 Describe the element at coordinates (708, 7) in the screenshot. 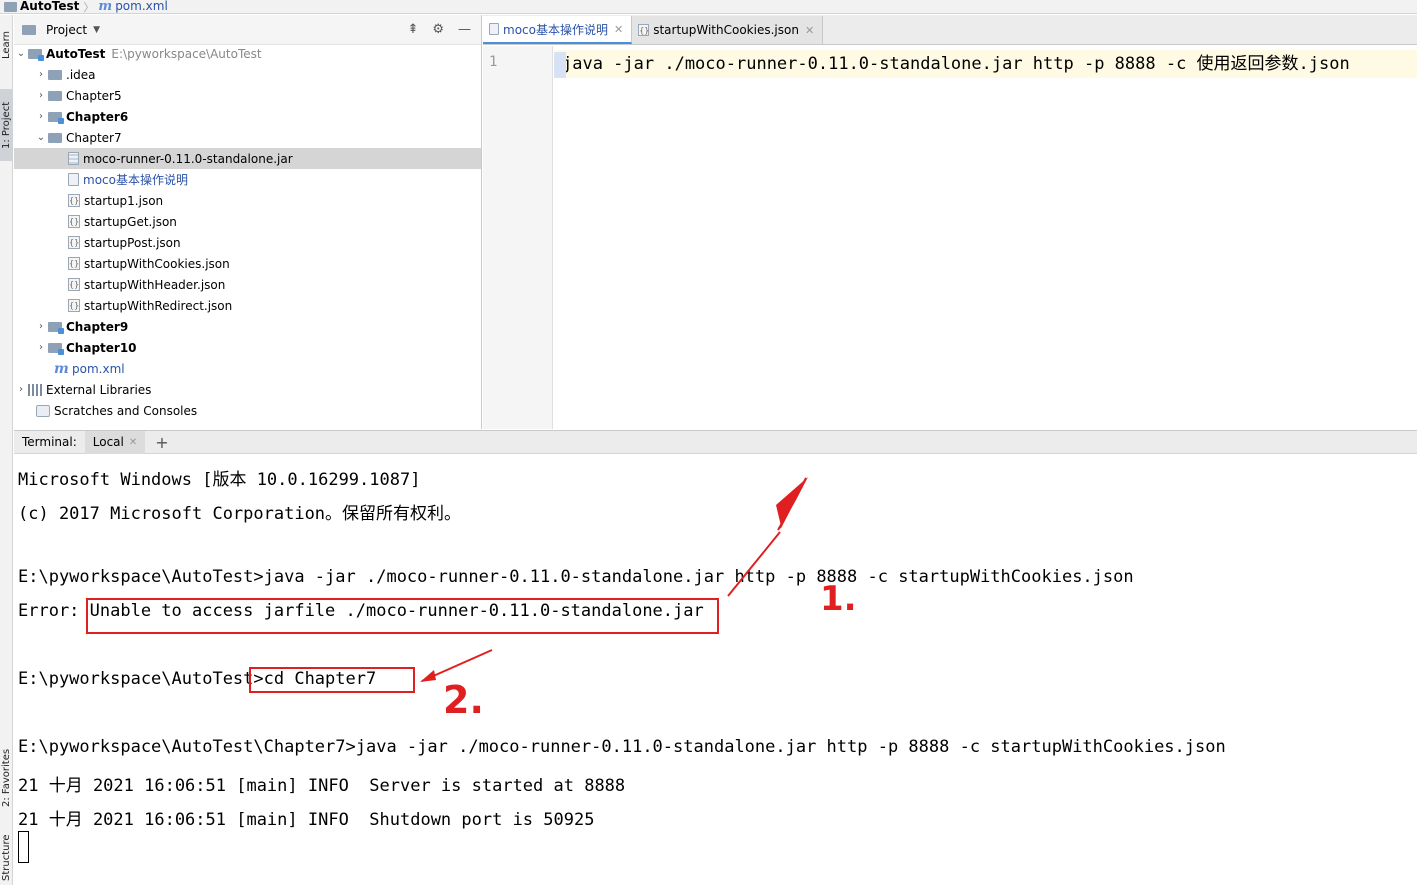

I see `navigation-breadcrumb: AutoTest 〉 m pom.xml` at that location.